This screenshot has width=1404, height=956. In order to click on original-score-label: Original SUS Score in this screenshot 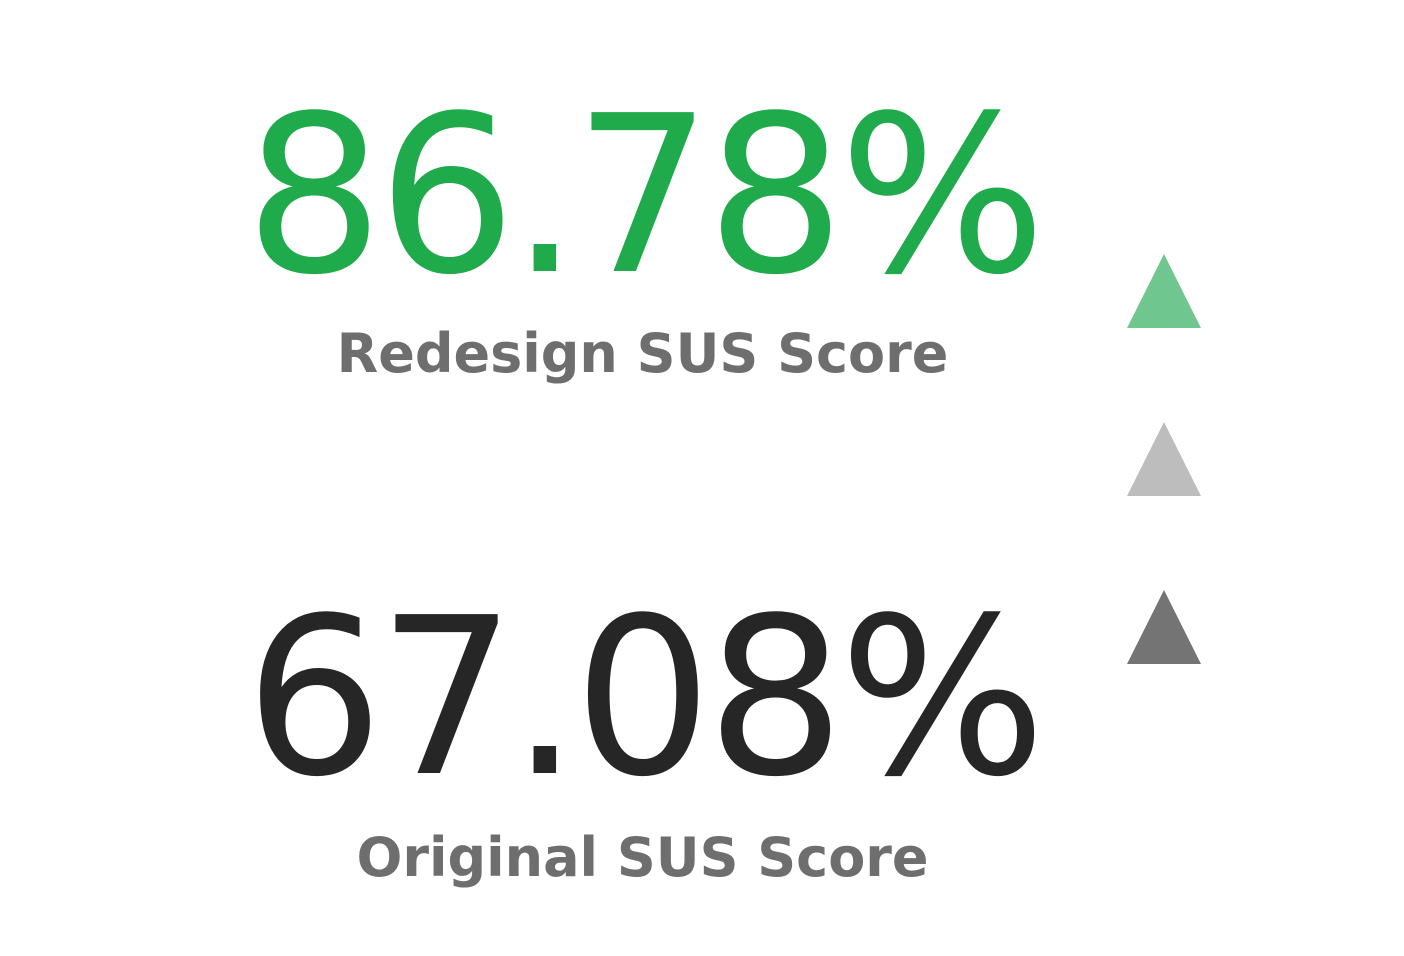, I will do `click(642, 857)`.